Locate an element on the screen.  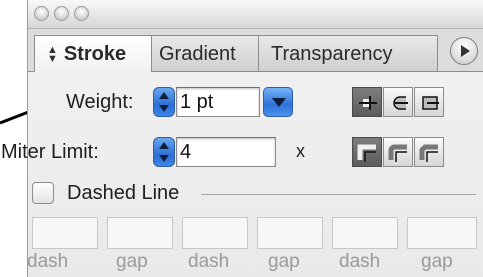
round-cap-button is located at coordinates (398, 102).